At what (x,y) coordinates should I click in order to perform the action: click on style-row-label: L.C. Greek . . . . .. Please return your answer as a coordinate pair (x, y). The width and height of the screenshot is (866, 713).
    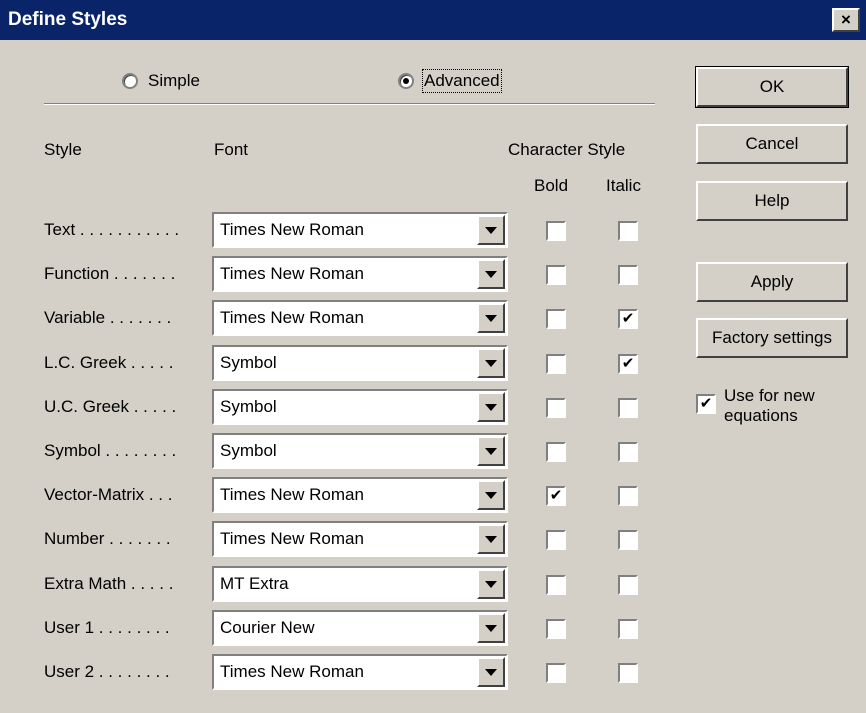
    Looking at the image, I should click on (109, 362).